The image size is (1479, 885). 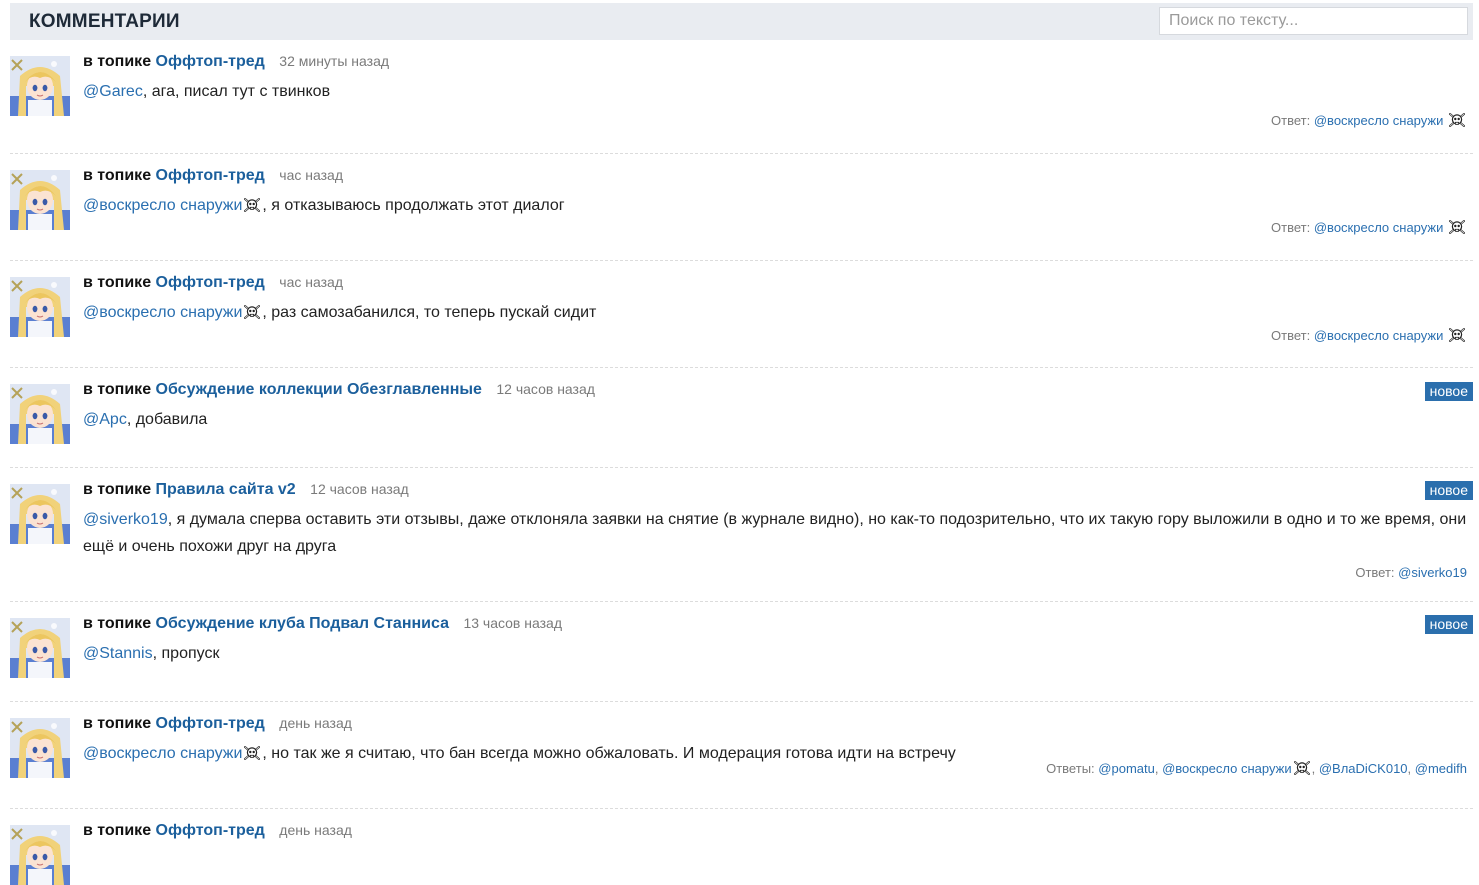 What do you see at coordinates (167, 419) in the screenshot?
I see `comment-text-body: , добавила` at bounding box center [167, 419].